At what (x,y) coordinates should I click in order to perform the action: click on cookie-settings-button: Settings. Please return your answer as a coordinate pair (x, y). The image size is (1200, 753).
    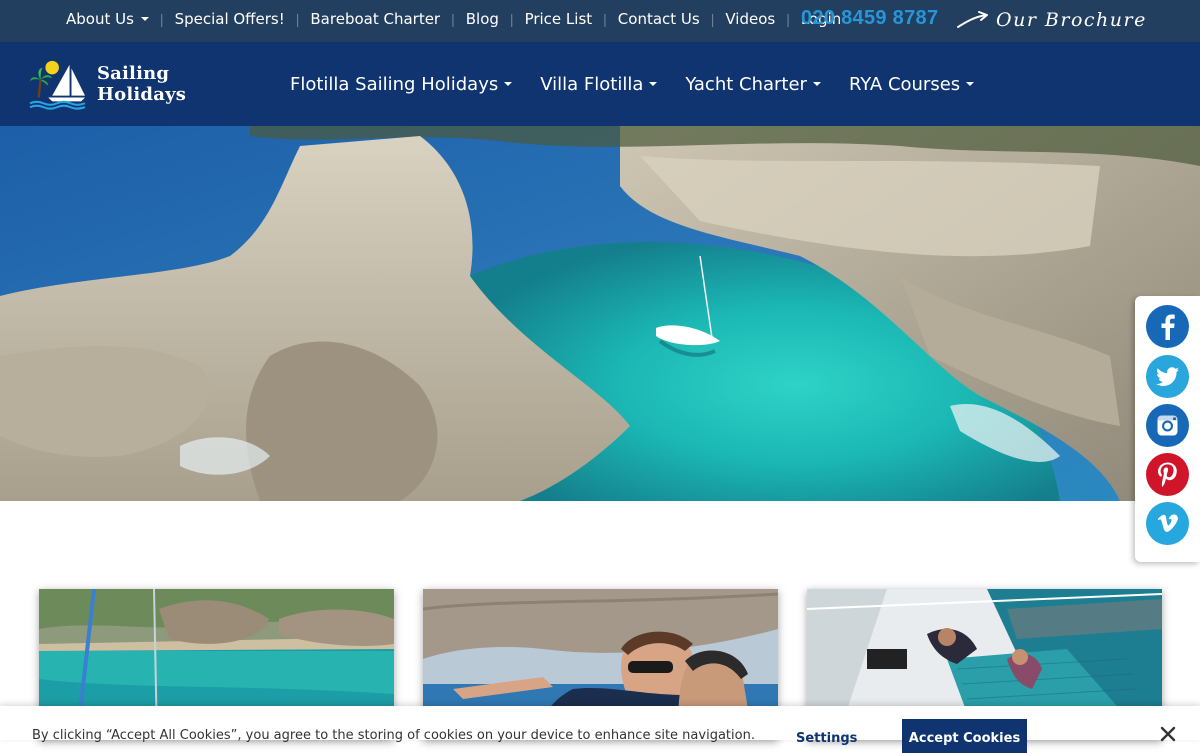
    Looking at the image, I should click on (826, 738).